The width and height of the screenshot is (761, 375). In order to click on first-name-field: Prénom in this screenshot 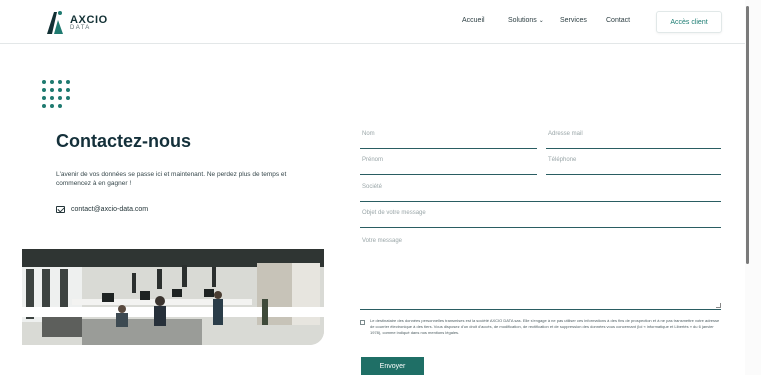, I will do `click(448, 166)`.